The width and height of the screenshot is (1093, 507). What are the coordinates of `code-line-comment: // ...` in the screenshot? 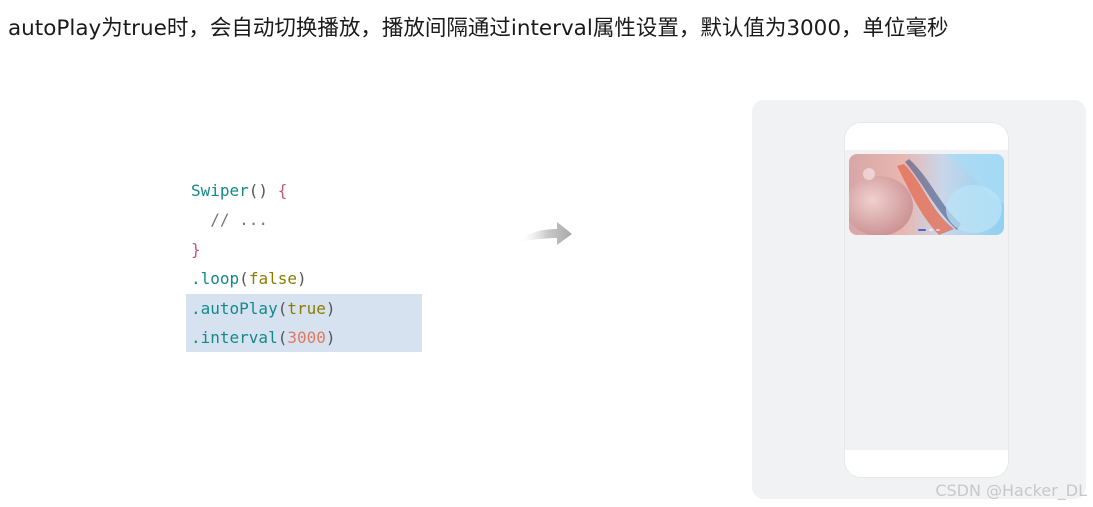 It's located at (304, 219).